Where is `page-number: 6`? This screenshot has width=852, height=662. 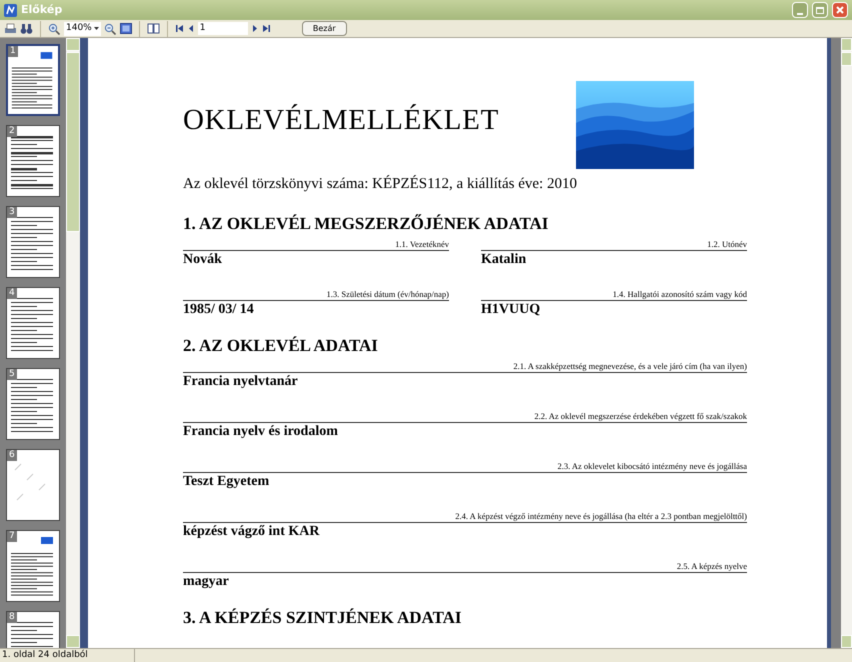 page-number: 6 is located at coordinates (12, 455).